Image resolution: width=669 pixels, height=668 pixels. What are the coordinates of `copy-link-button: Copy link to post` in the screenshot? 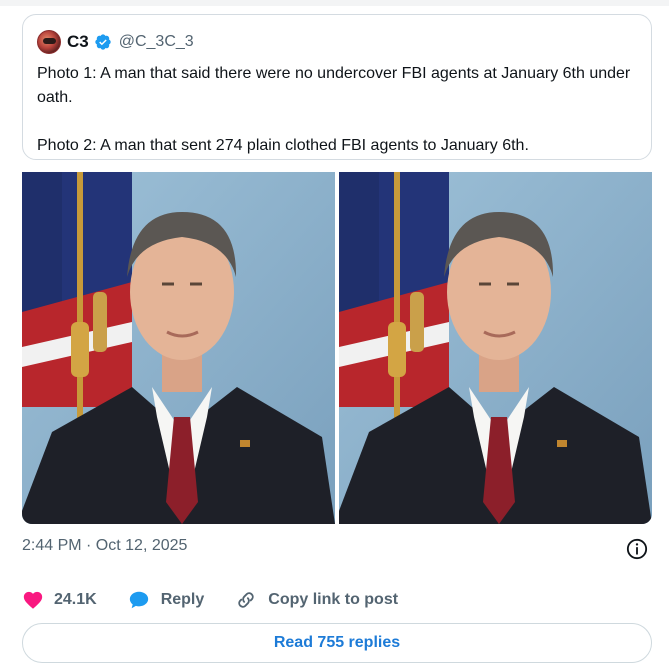 It's located at (316, 600).